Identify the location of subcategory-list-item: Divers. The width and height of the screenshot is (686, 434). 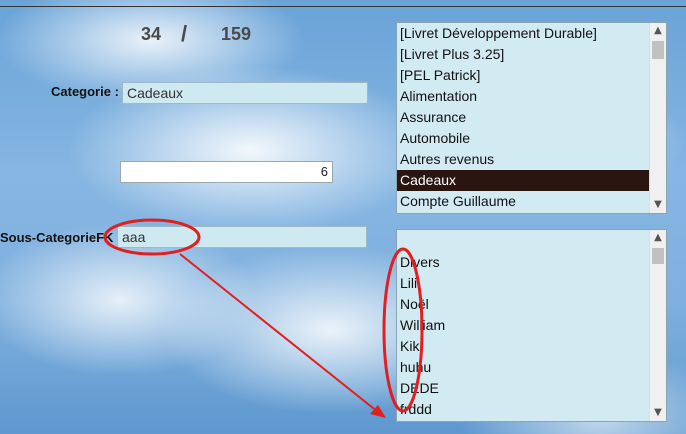
(523, 262).